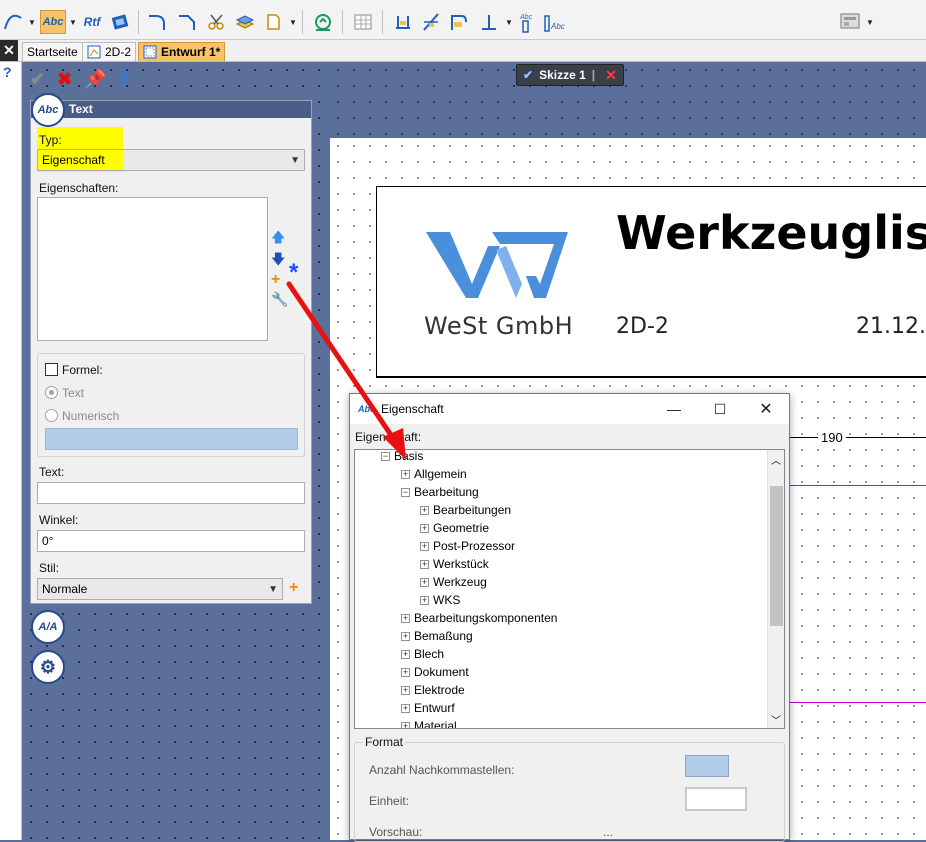  I want to click on page-icon, so click(273, 22).